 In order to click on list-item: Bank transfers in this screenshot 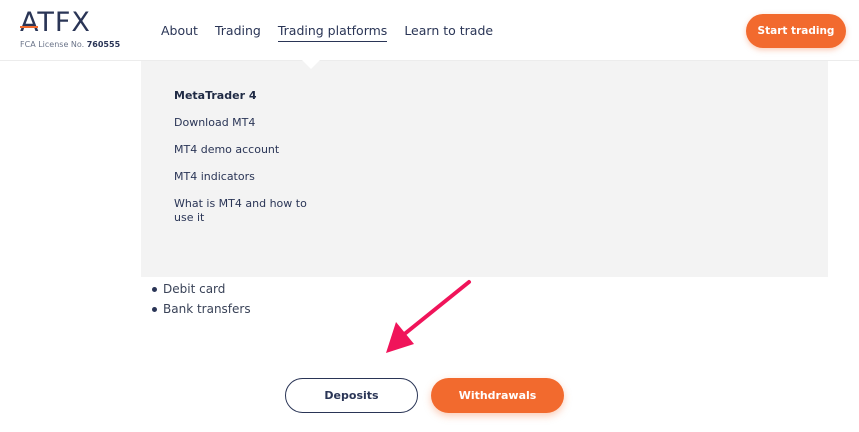, I will do `click(201, 309)`.